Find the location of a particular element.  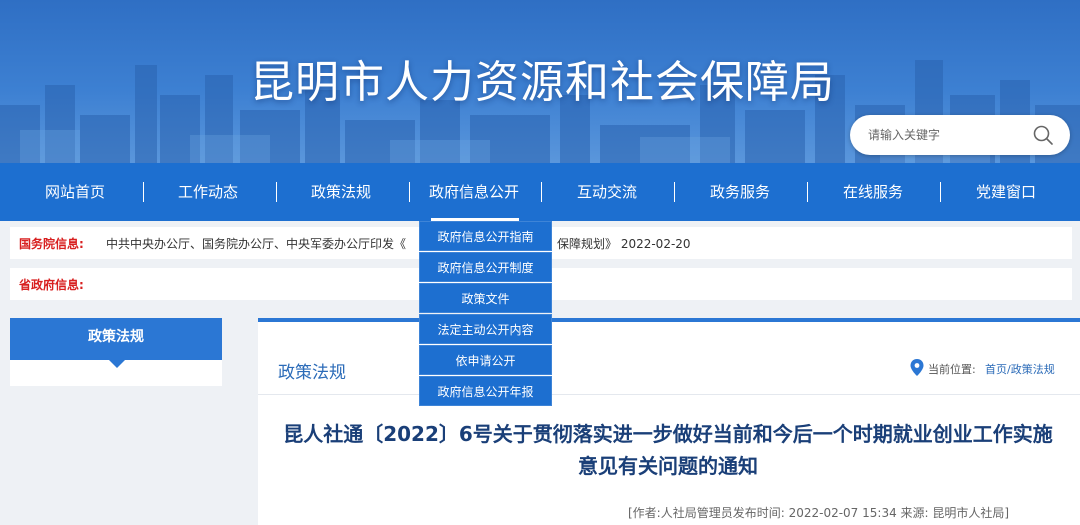

dropdown-item-application-disclosure: 依申请公开 is located at coordinates (485, 360).